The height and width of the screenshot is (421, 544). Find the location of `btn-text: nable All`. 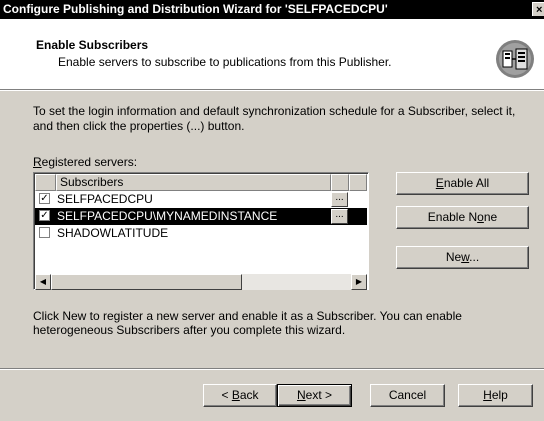

btn-text: nable All is located at coordinates (466, 183).